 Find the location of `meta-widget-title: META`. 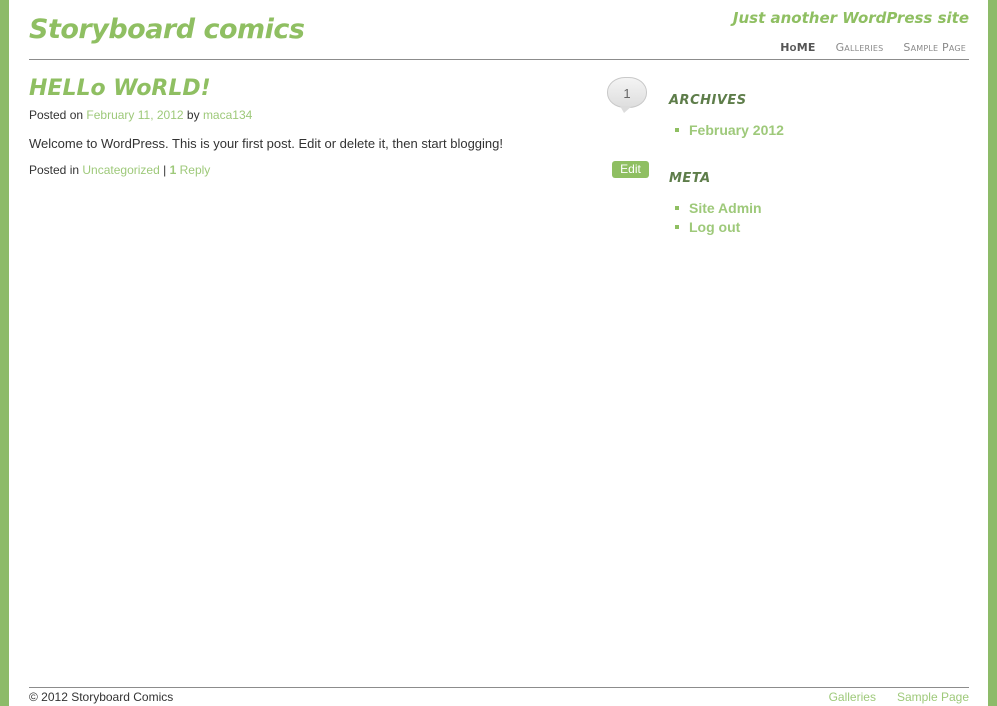

meta-widget-title: META is located at coordinates (690, 178).